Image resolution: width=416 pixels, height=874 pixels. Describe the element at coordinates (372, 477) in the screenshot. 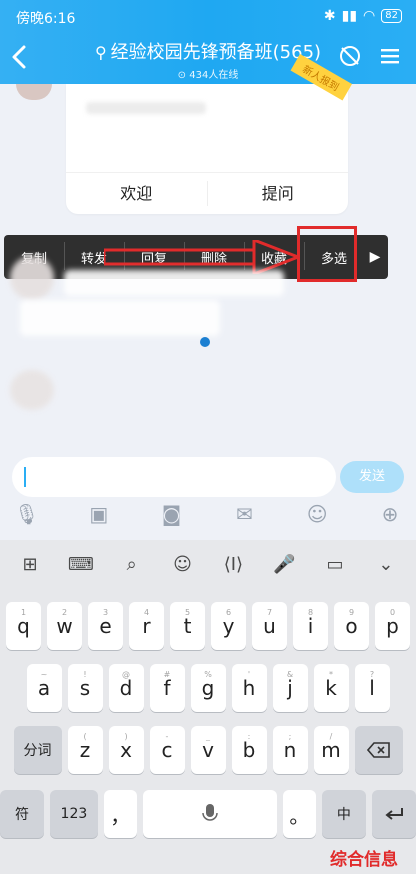

I see `send-button: 发送` at that location.